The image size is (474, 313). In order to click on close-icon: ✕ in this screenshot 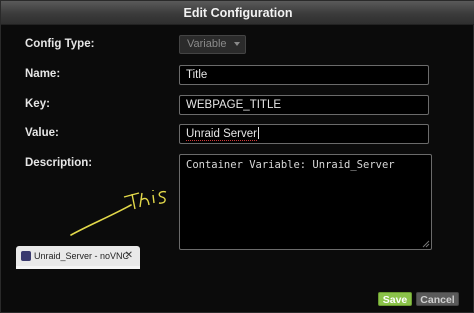, I will do `click(129, 256)`.